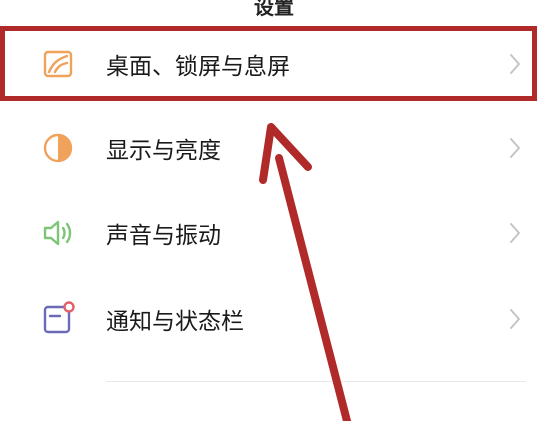 The width and height of the screenshot is (548, 421). I want to click on notification-icon, so click(59, 317).